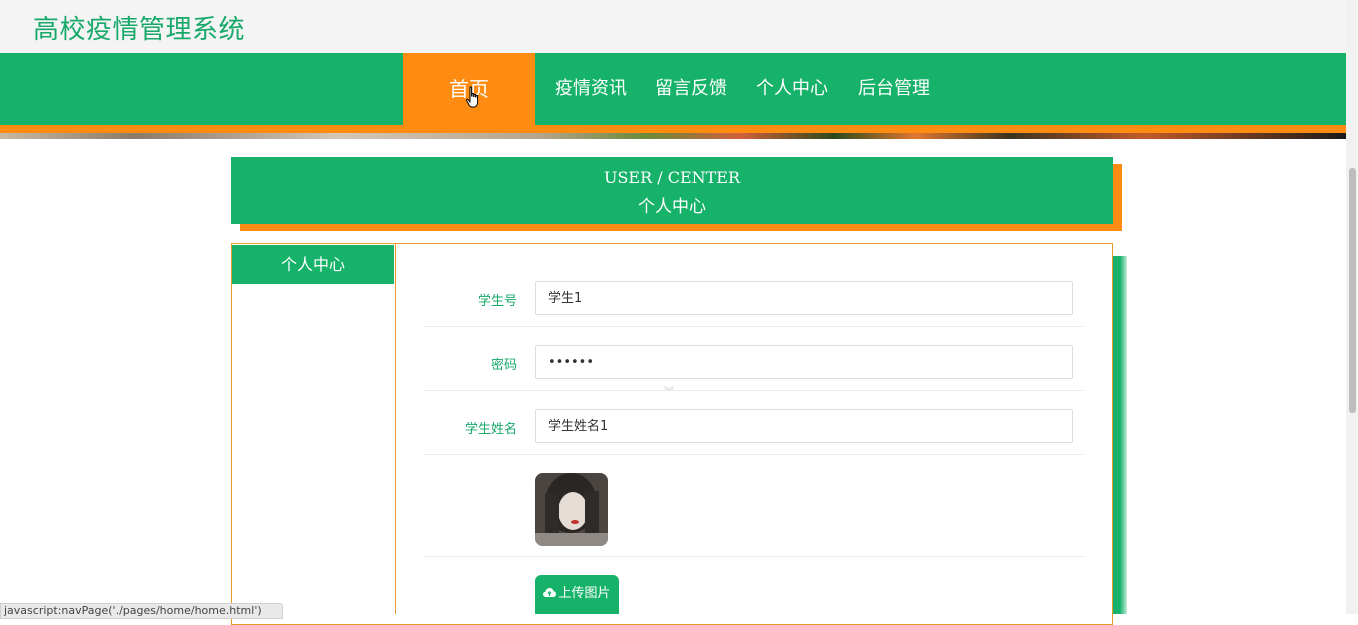 The image size is (1358, 625). I want to click on section-header: USER / CENTER 个人中心, so click(672, 190).